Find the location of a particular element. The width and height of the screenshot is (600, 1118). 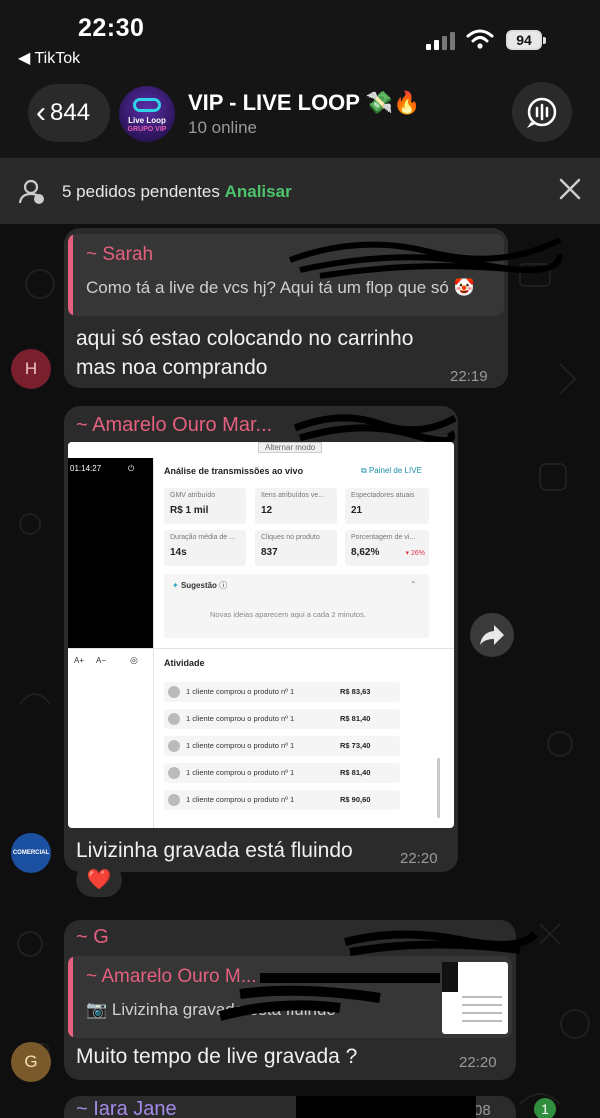

online-count: 10 online is located at coordinates (223, 127).